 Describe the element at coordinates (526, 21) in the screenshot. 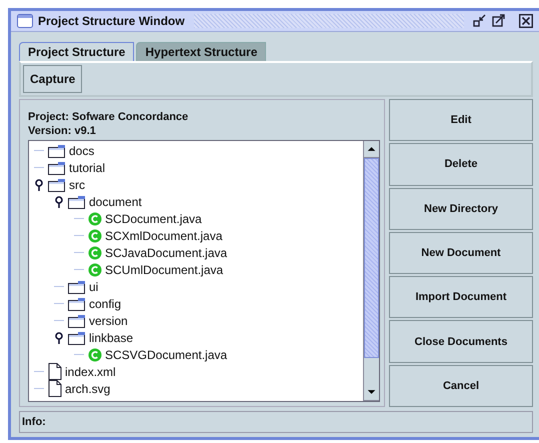

I see `close-icon` at that location.